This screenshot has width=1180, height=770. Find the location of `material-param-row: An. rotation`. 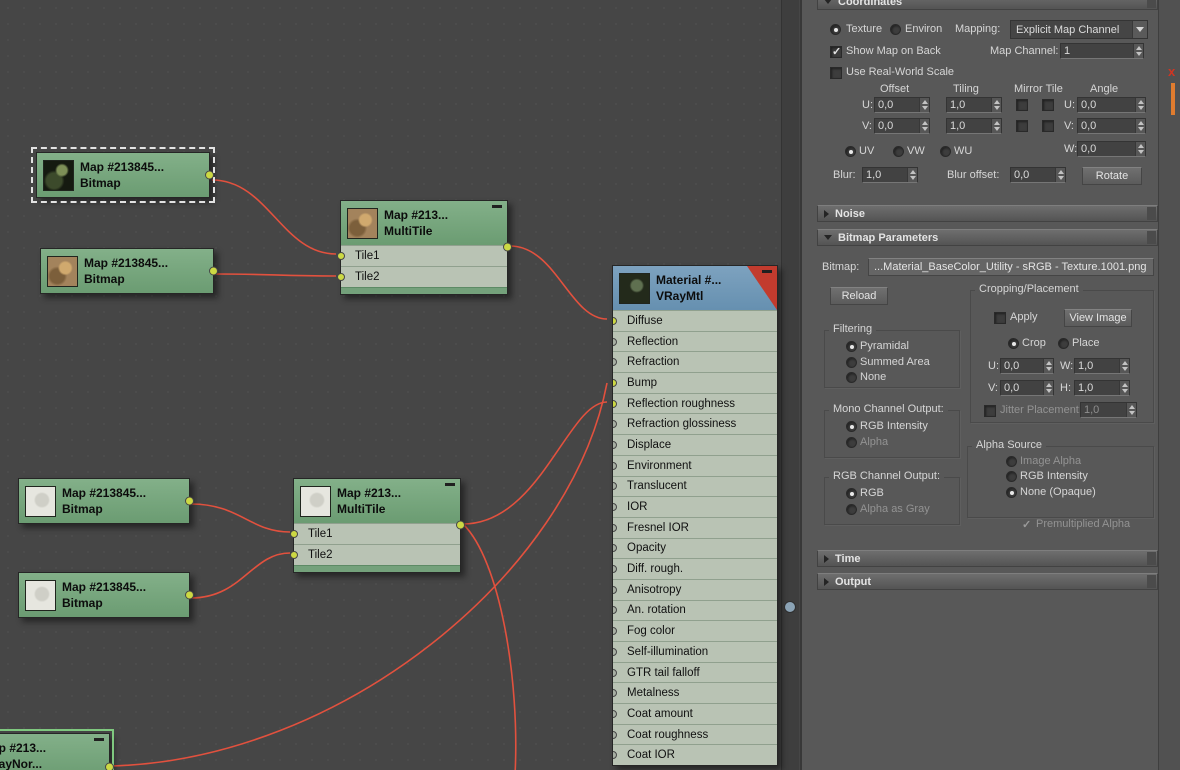

material-param-row: An. rotation is located at coordinates (695, 610).